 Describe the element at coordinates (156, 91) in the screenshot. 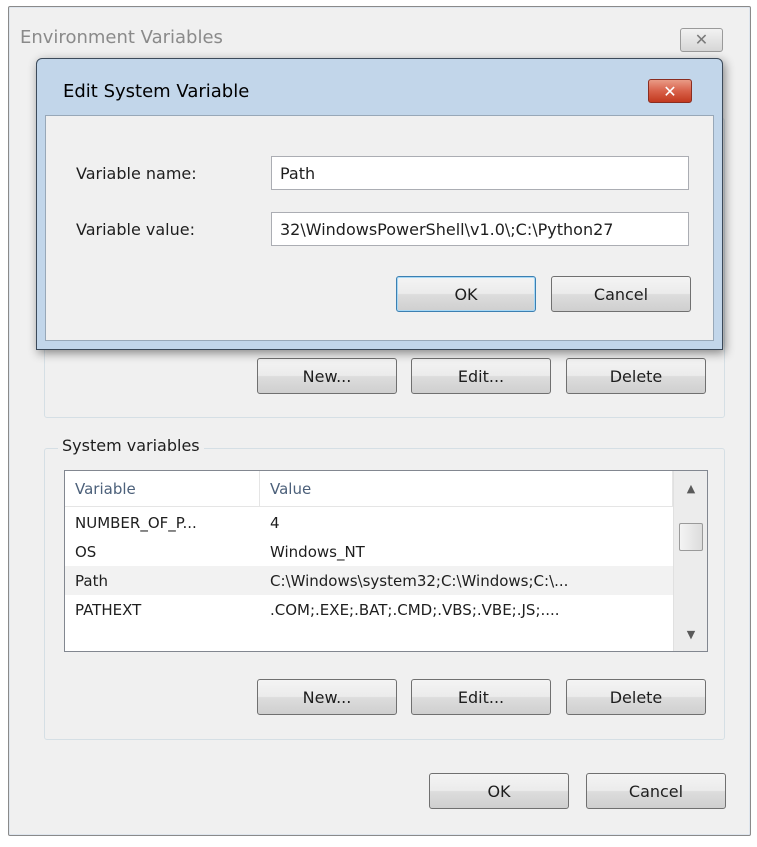

I see `edit-dialog-title: Edit System Variable` at that location.